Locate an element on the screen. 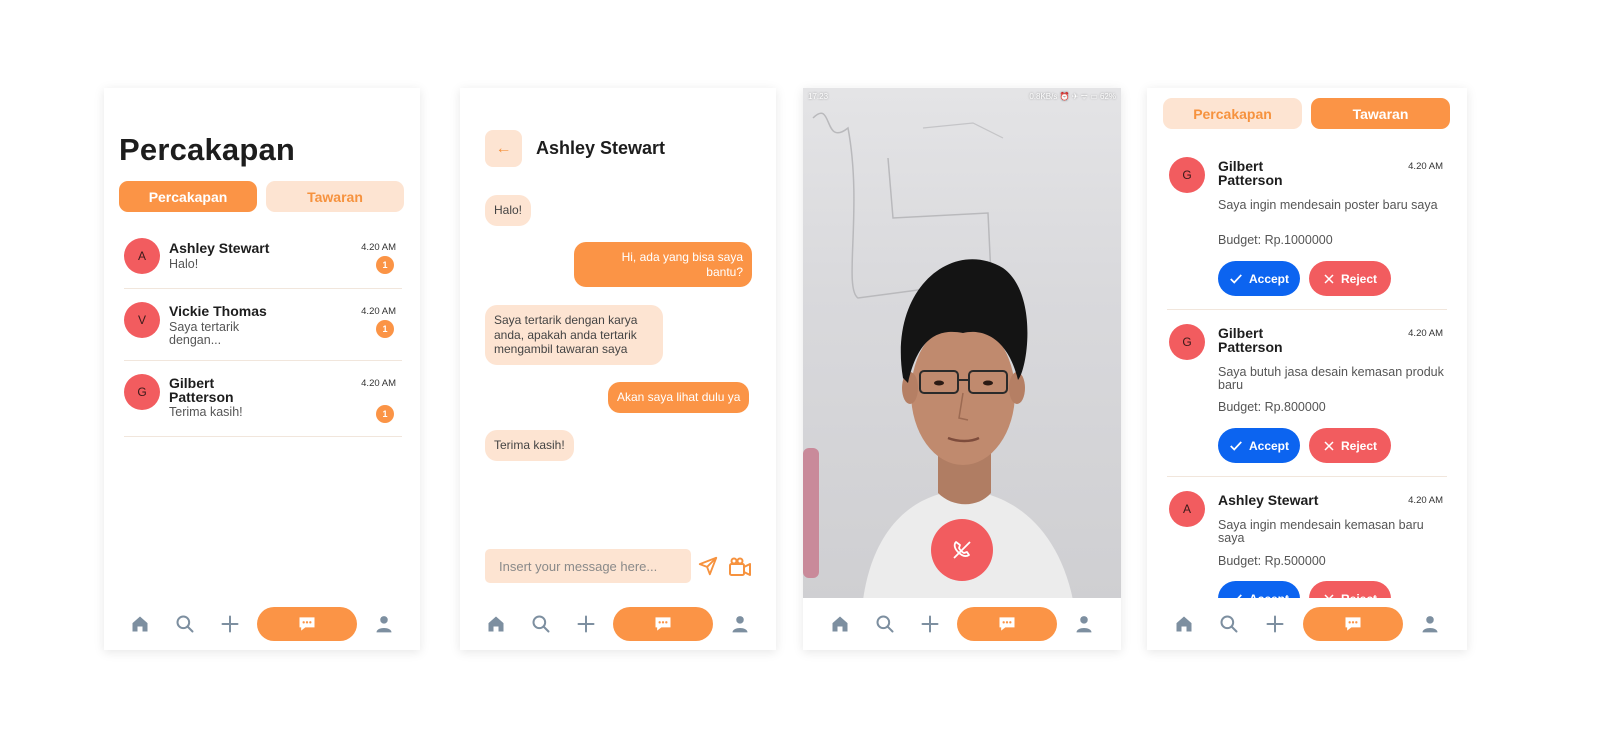  back-button: ← is located at coordinates (503, 148).